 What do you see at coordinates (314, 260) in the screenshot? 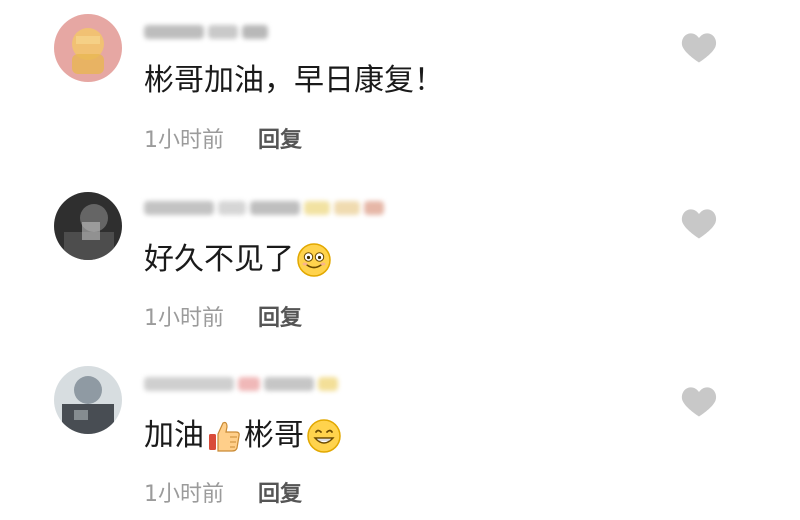
I see `smiling-face-icon` at bounding box center [314, 260].